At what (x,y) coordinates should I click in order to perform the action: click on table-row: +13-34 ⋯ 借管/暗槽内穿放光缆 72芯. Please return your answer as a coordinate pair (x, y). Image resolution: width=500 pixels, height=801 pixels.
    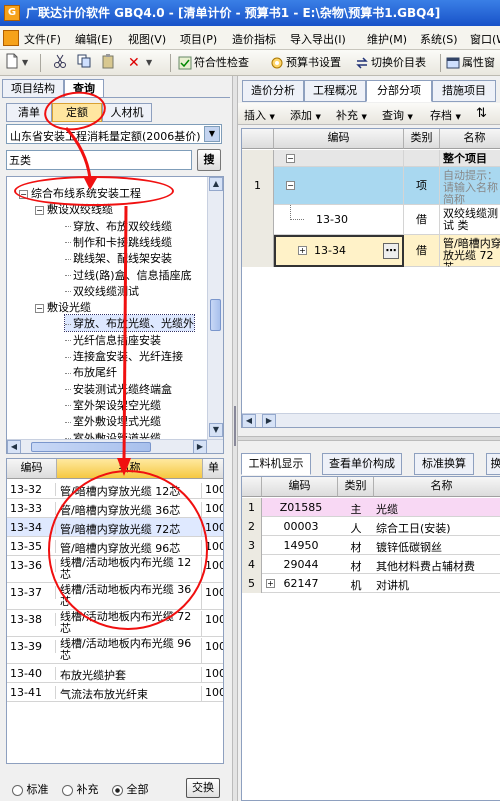
    Looking at the image, I should click on (371, 251).